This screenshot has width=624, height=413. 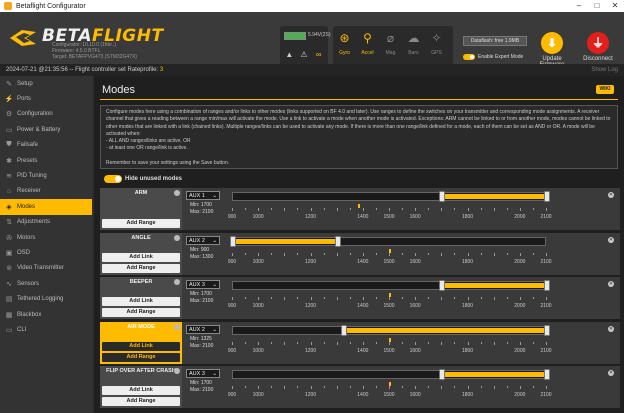 What do you see at coordinates (46, 314) in the screenshot?
I see `sidebar-item-blackbox: ▦ Blackbox` at bounding box center [46, 314].